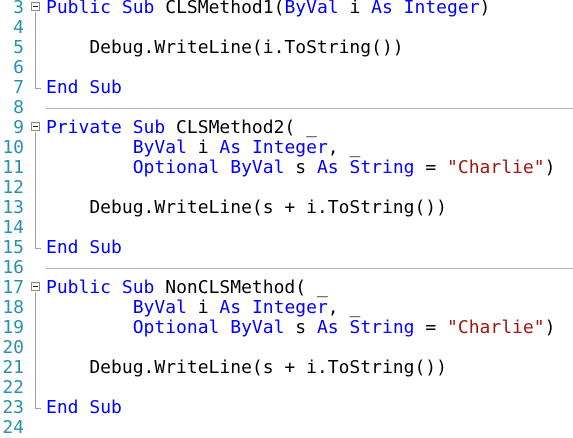 Image resolution: width=573 pixels, height=438 pixels. Describe the element at coordinates (18, 9) in the screenshot. I see `line-number: 3` at that location.